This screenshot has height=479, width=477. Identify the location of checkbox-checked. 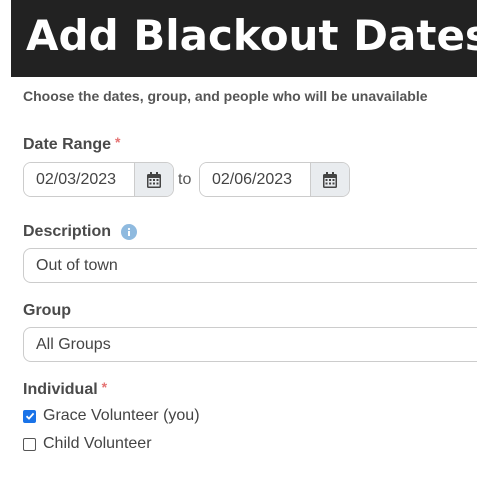
(29, 416).